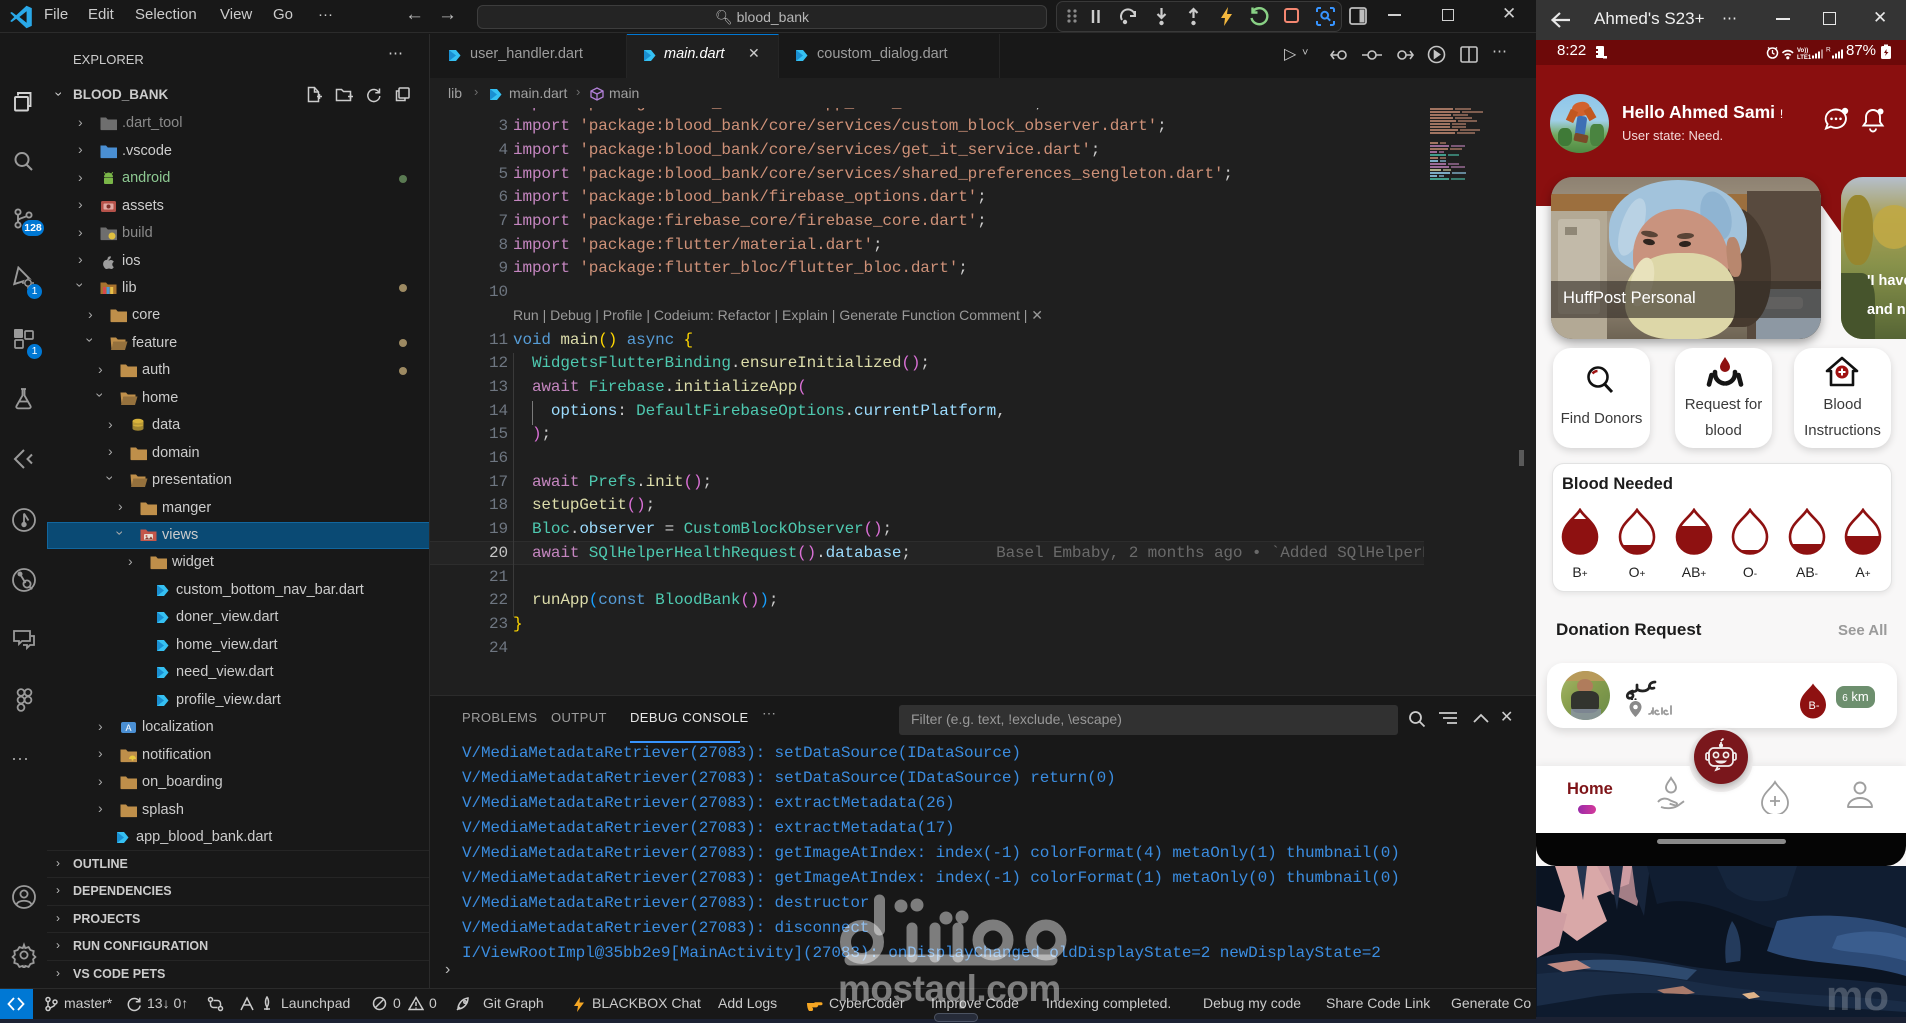  Describe the element at coordinates (1802, 51) in the screenshot. I see `svg-text: Vo))` at that location.